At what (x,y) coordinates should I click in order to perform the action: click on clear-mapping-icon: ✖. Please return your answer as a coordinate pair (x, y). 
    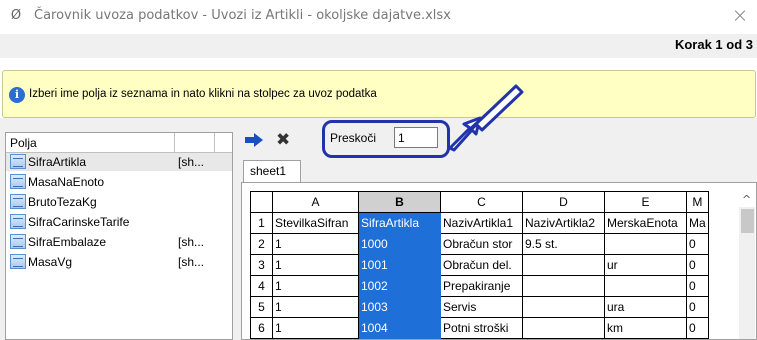
    Looking at the image, I should click on (283, 140).